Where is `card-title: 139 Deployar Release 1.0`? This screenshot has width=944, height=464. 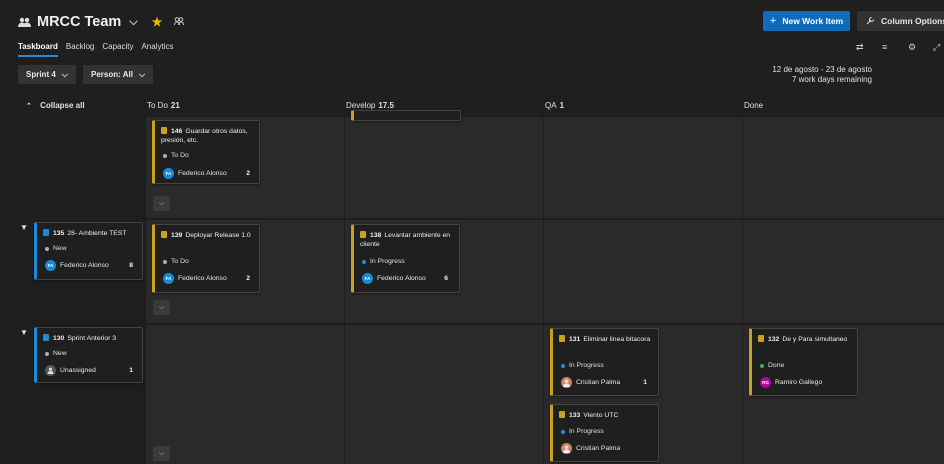
card-title: 139 Deployar Release 1.0 is located at coordinates (207, 236).